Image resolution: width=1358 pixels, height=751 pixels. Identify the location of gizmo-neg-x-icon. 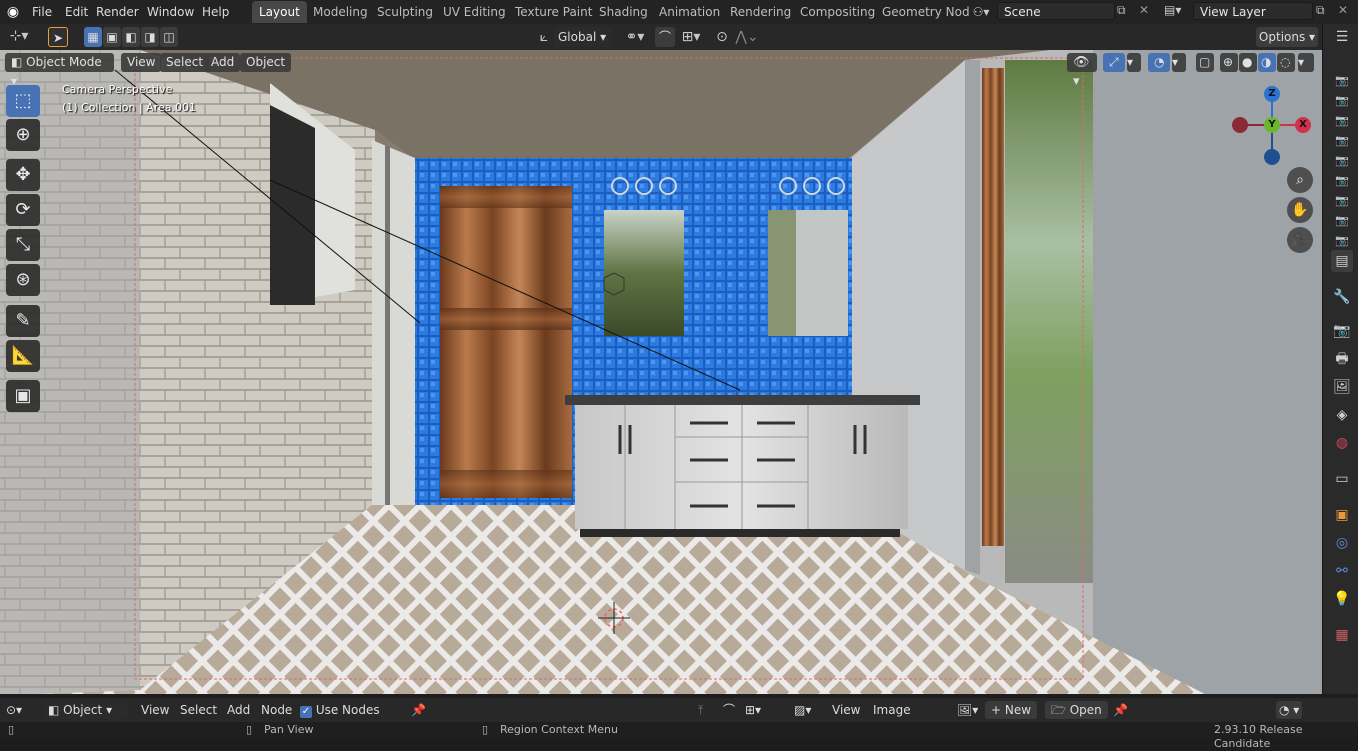
(1240, 125).